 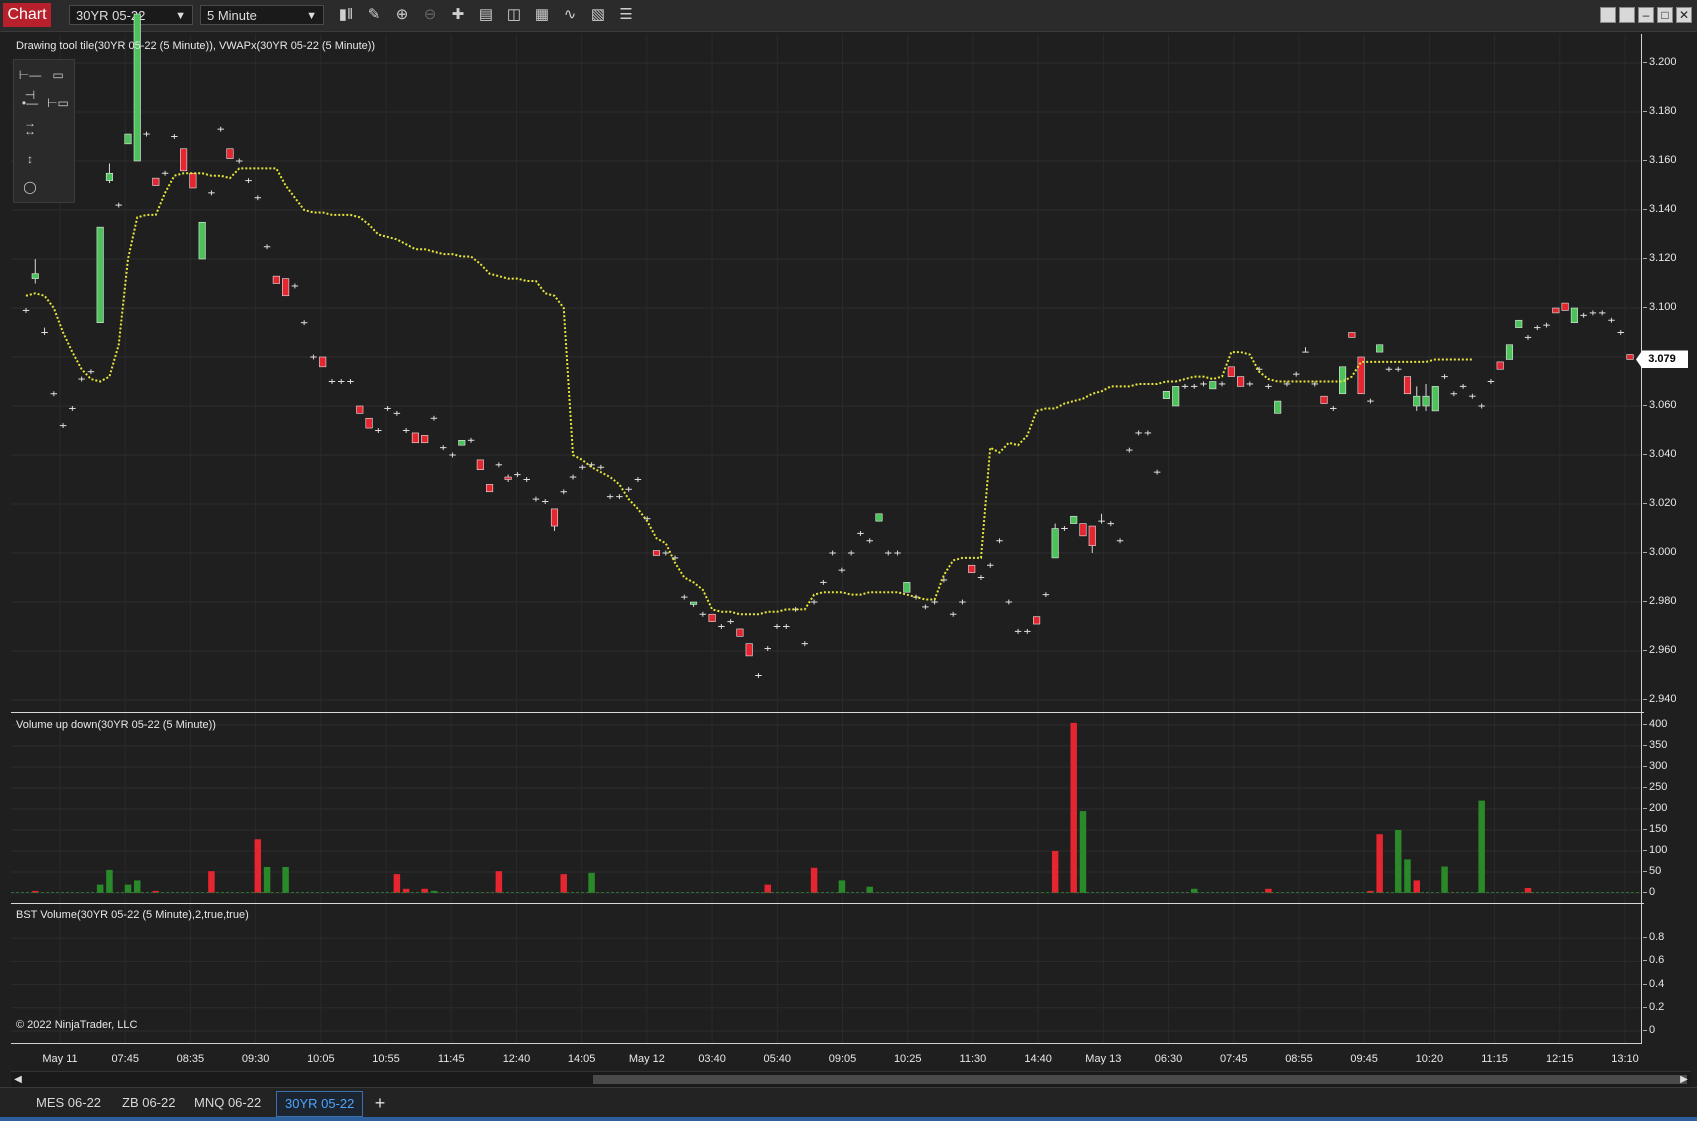 I want to click on horizontal-scrollbar: ◀ ▶, so click(x=851, y=1079).